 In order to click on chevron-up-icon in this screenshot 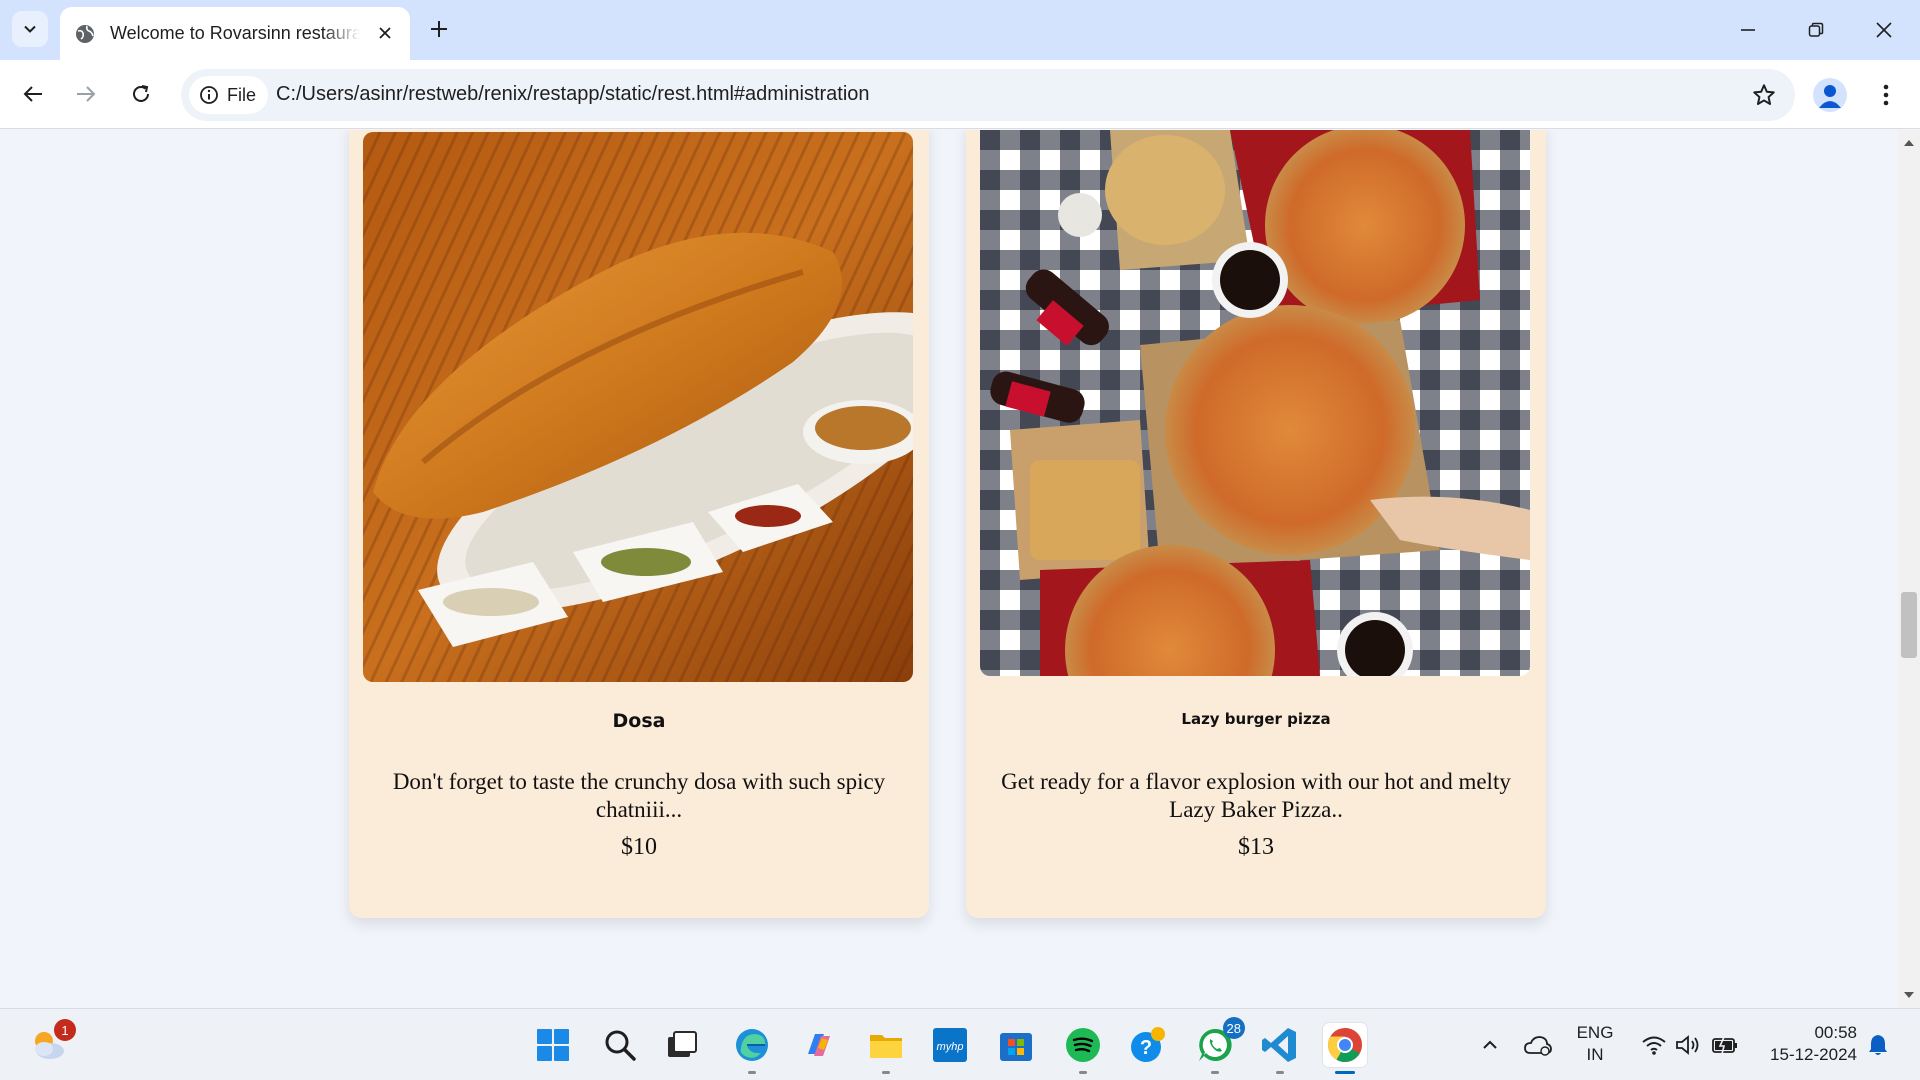, I will do `click(1490, 1044)`.